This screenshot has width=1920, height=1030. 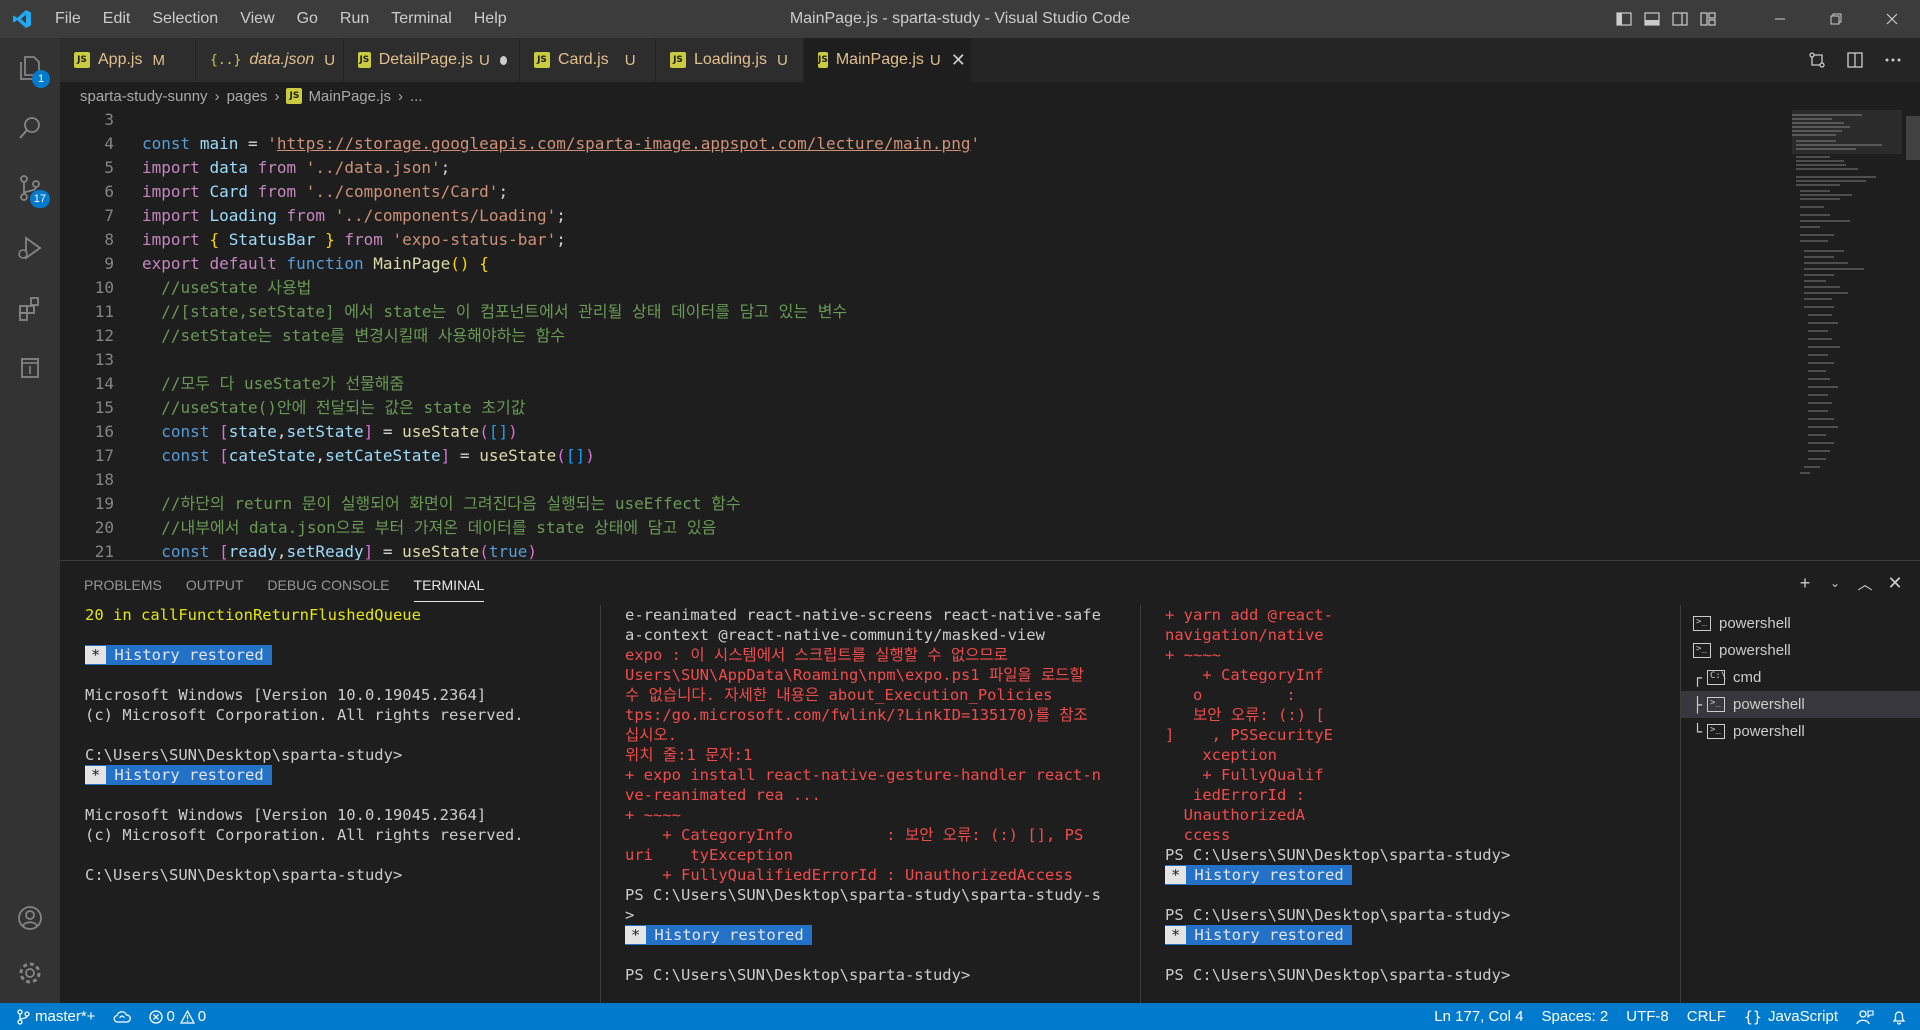 What do you see at coordinates (1855, 60) in the screenshot?
I see `split-editor-icon` at bounding box center [1855, 60].